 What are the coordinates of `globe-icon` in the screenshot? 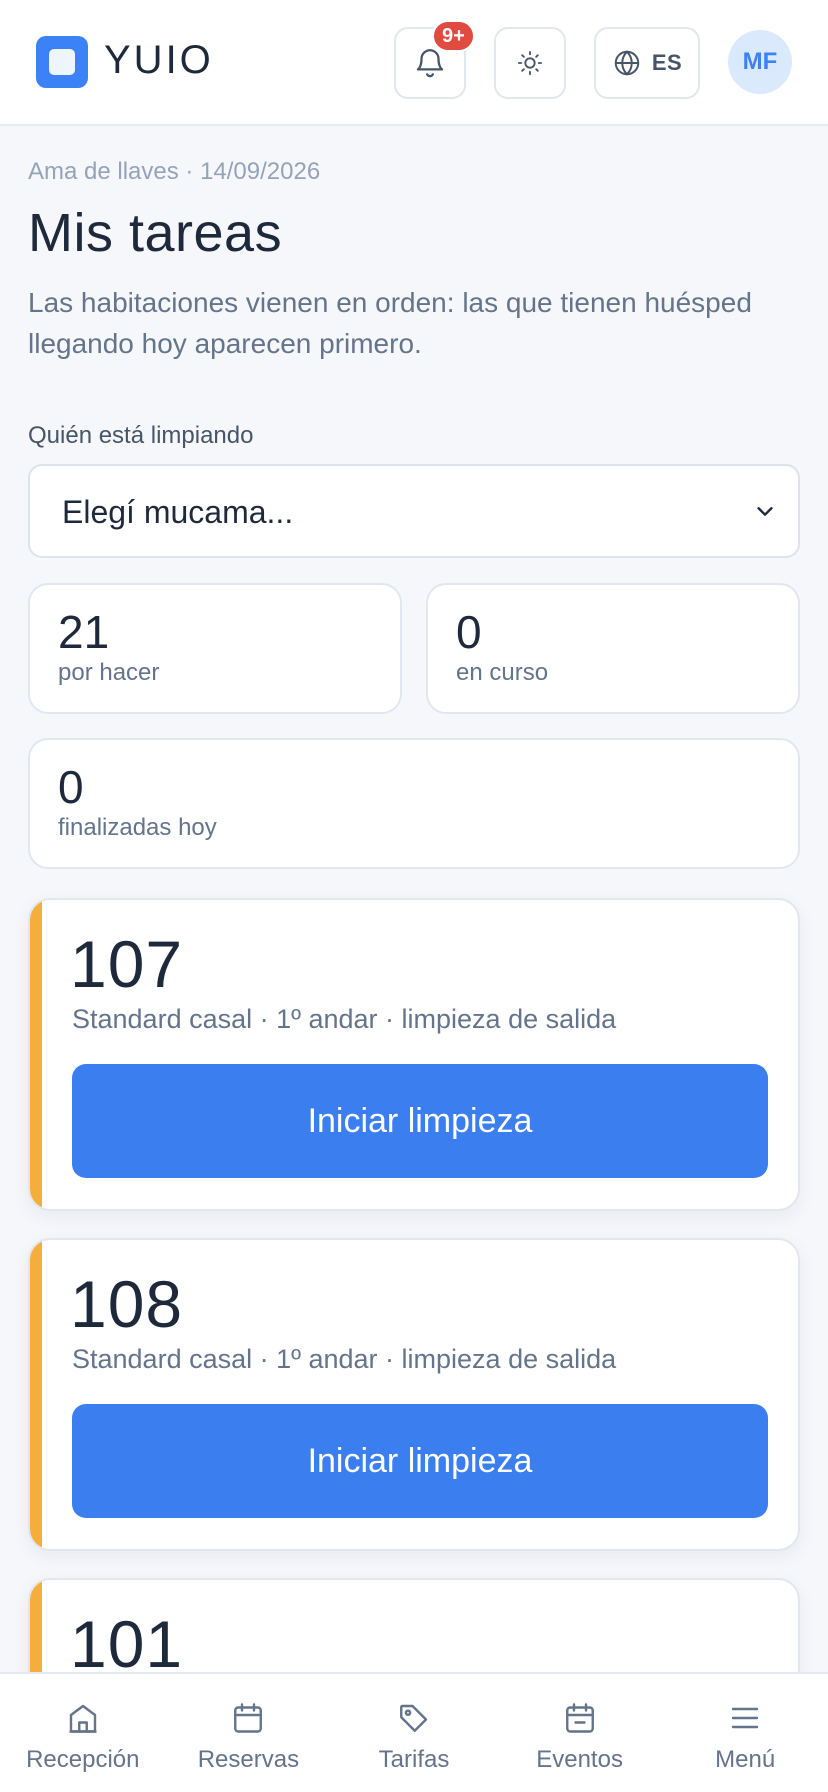 It's located at (627, 63).